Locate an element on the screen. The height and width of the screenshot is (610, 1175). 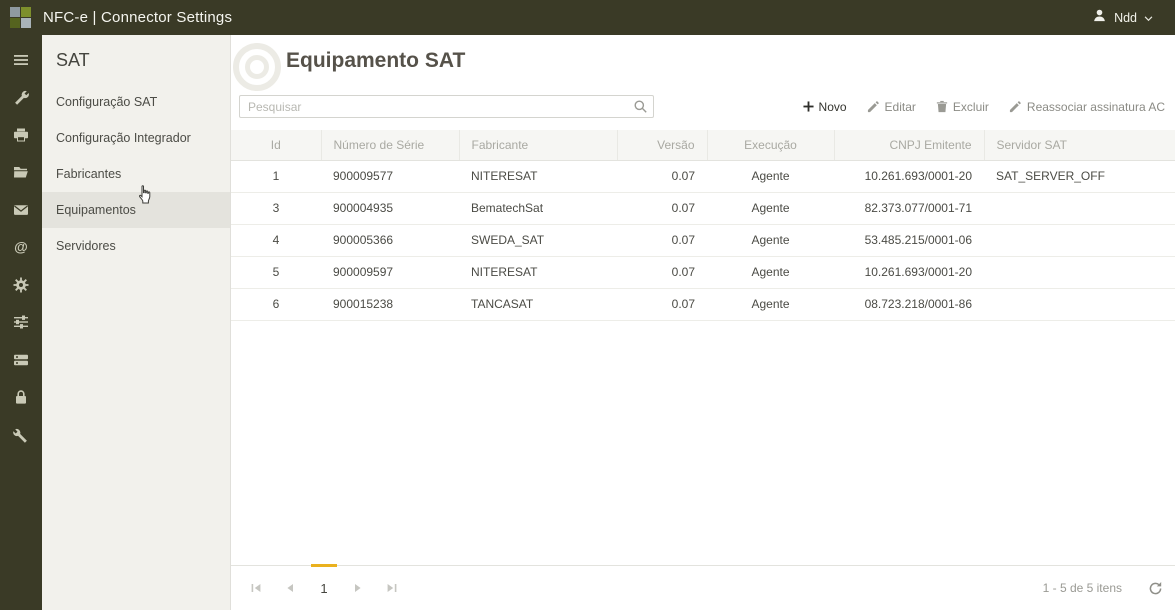
cell-cnpj-emitente: 53.485.215/0001-06 is located at coordinates (909, 240).